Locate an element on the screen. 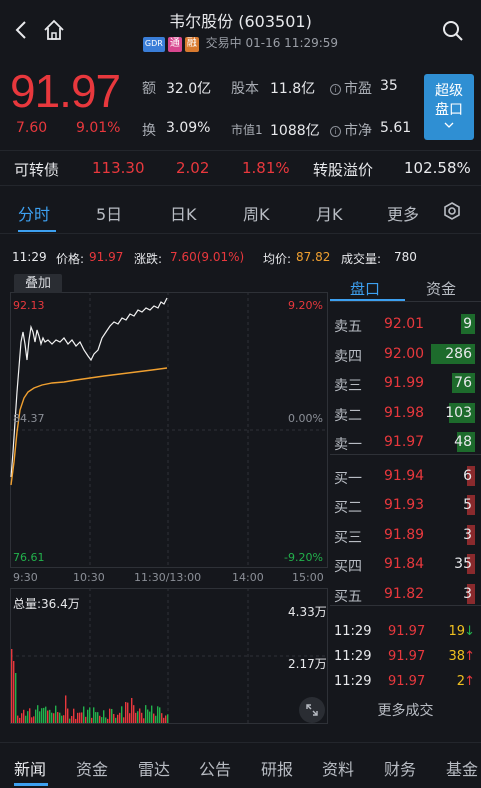 The width and height of the screenshot is (481, 788). nav-research: 研报 is located at coordinates (277, 768).